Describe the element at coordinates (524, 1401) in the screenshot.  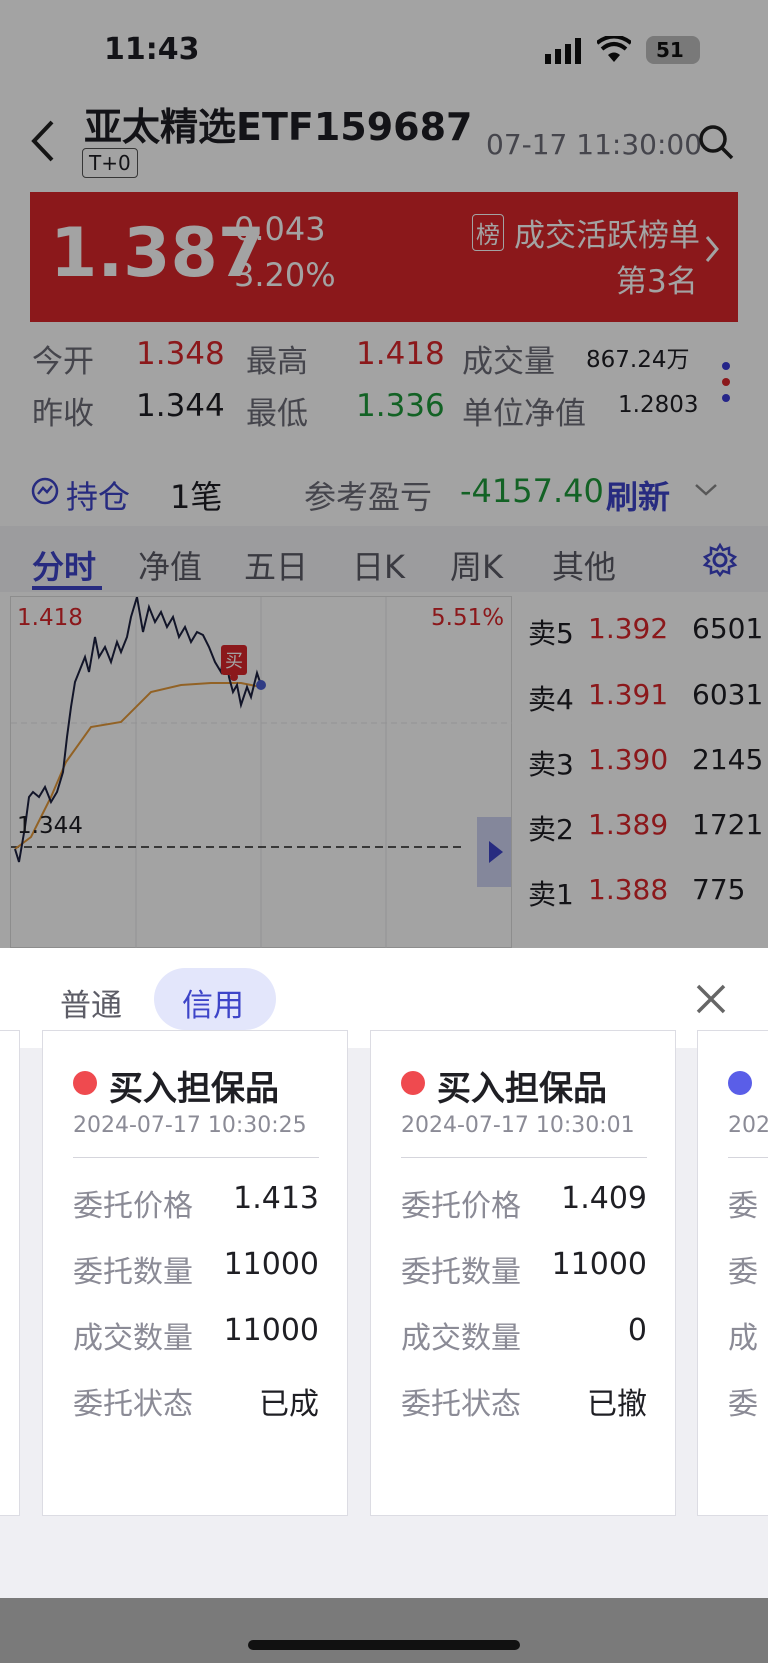
I see `order-status-row: 委托状态 已撤` at that location.